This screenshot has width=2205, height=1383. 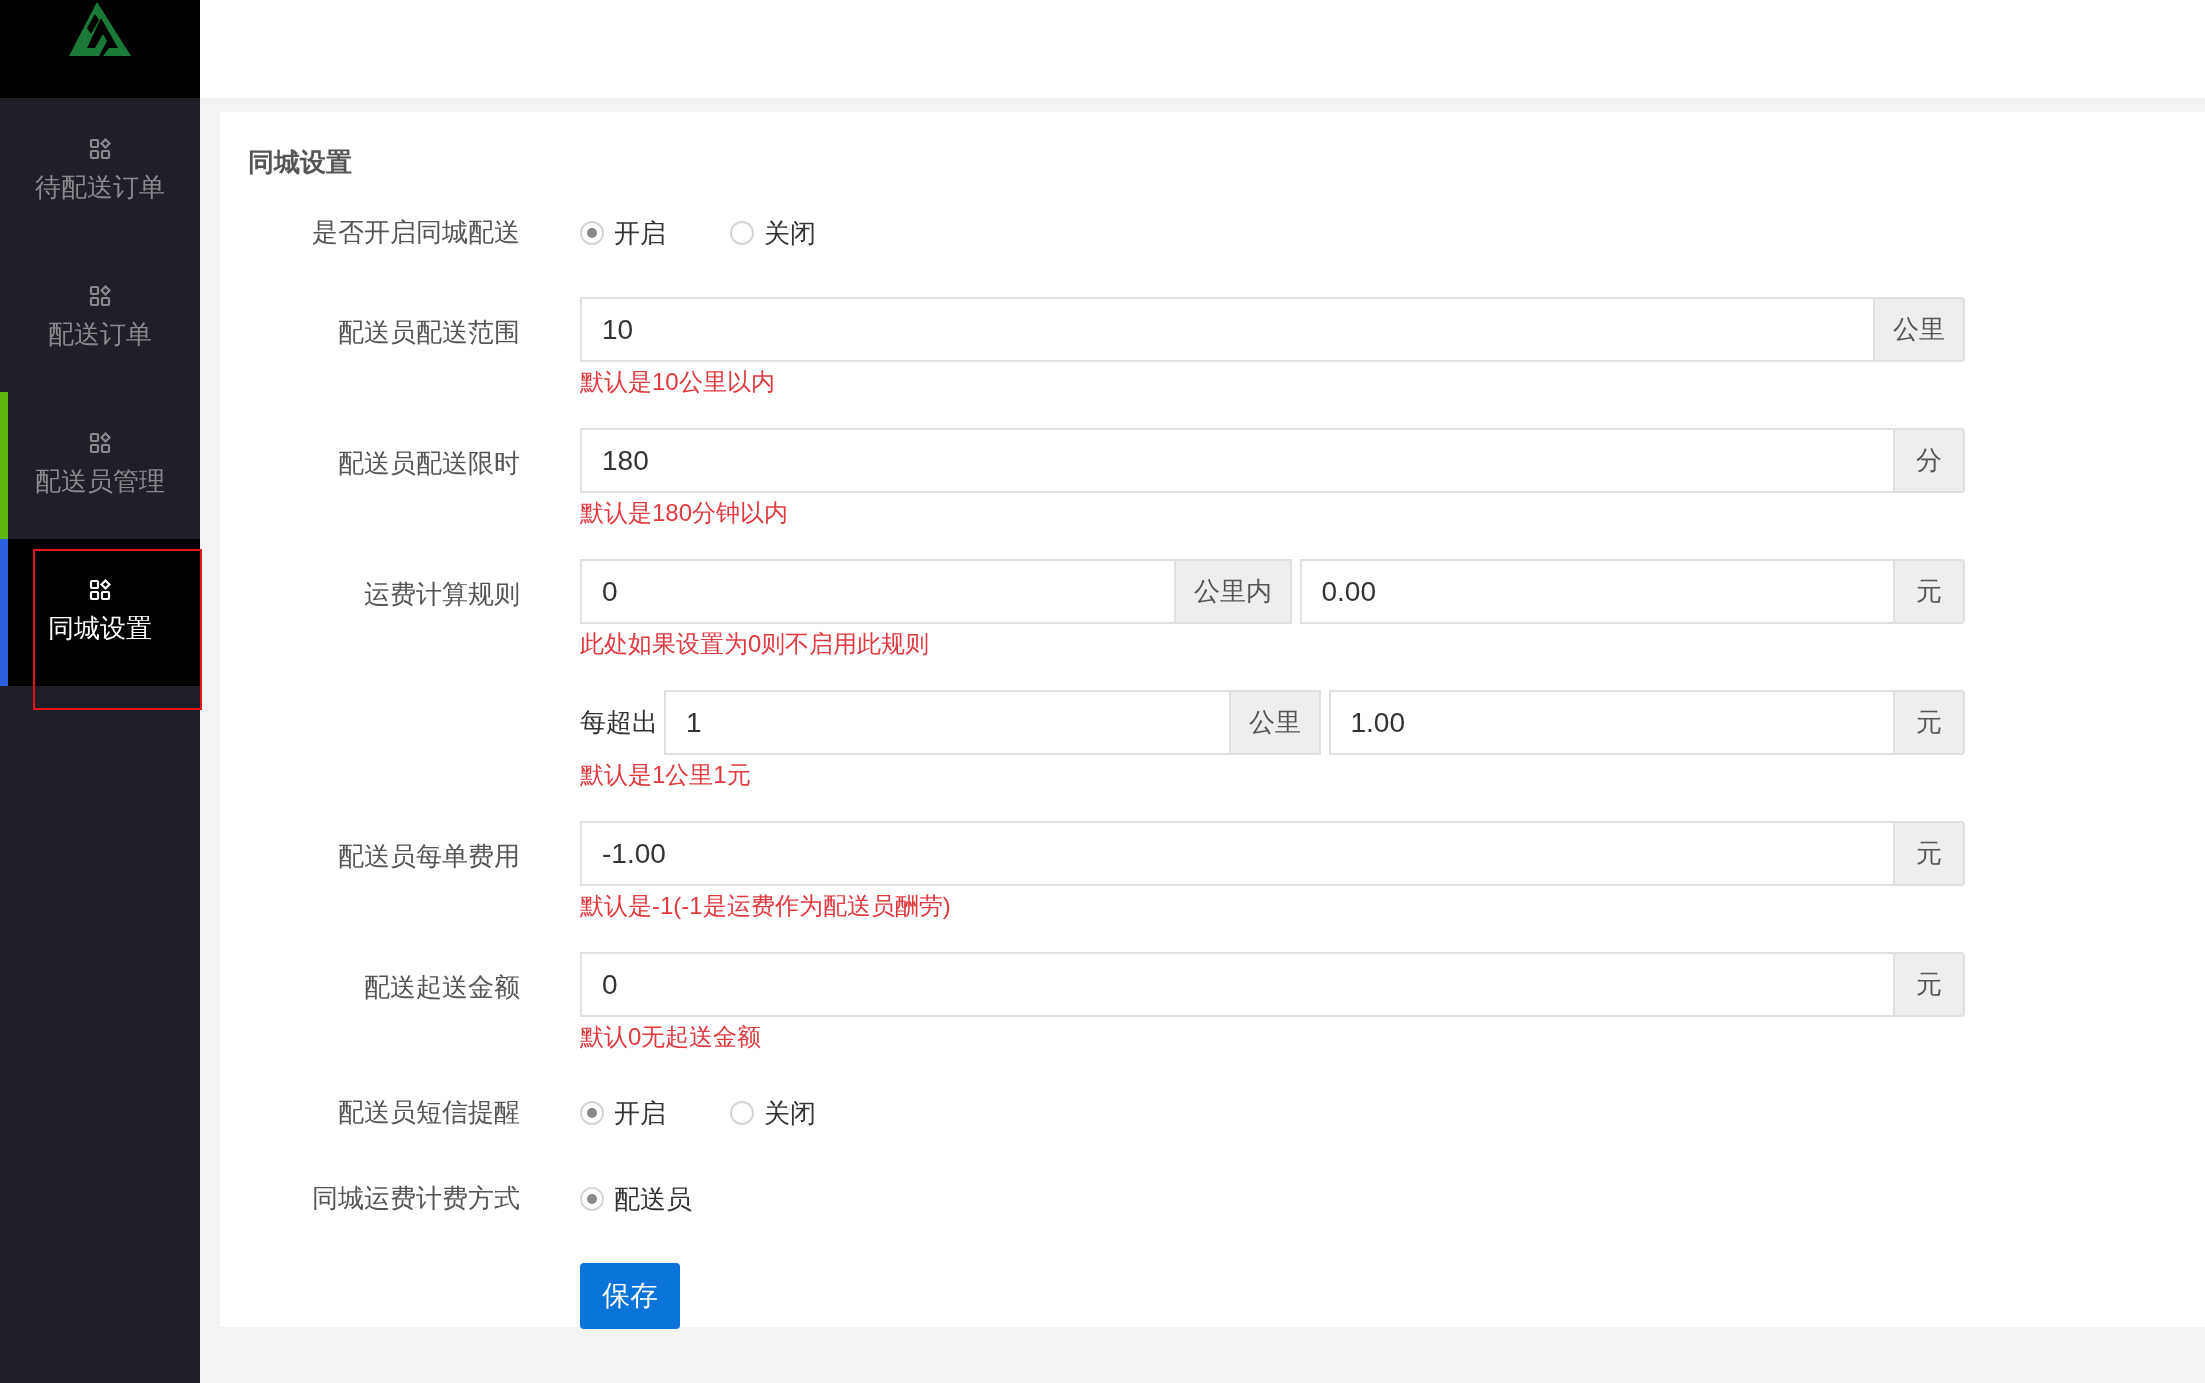 What do you see at coordinates (947, 722) in the screenshot?
I see `input-field: 1` at bounding box center [947, 722].